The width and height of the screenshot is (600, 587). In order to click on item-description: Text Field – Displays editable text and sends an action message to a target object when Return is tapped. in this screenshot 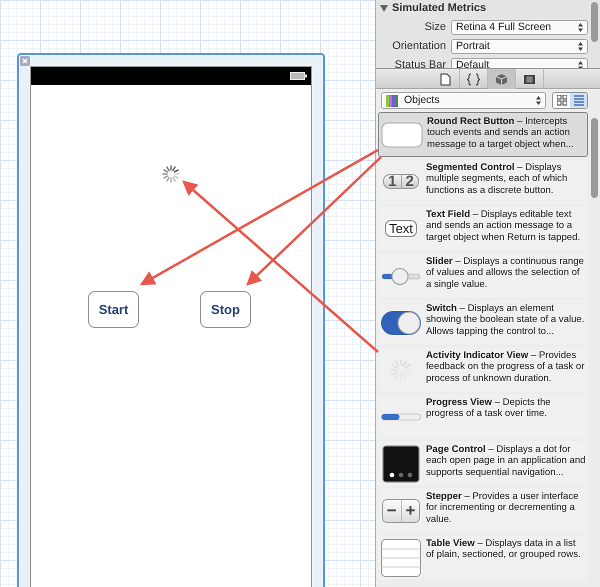, I will do `click(504, 226)`.